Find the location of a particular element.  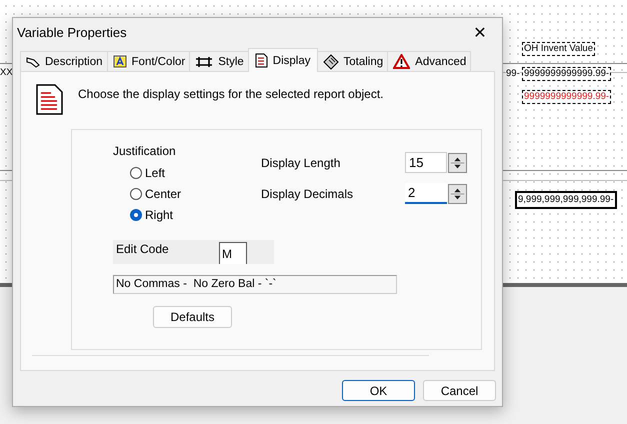

tab: Totaling is located at coordinates (352, 61).